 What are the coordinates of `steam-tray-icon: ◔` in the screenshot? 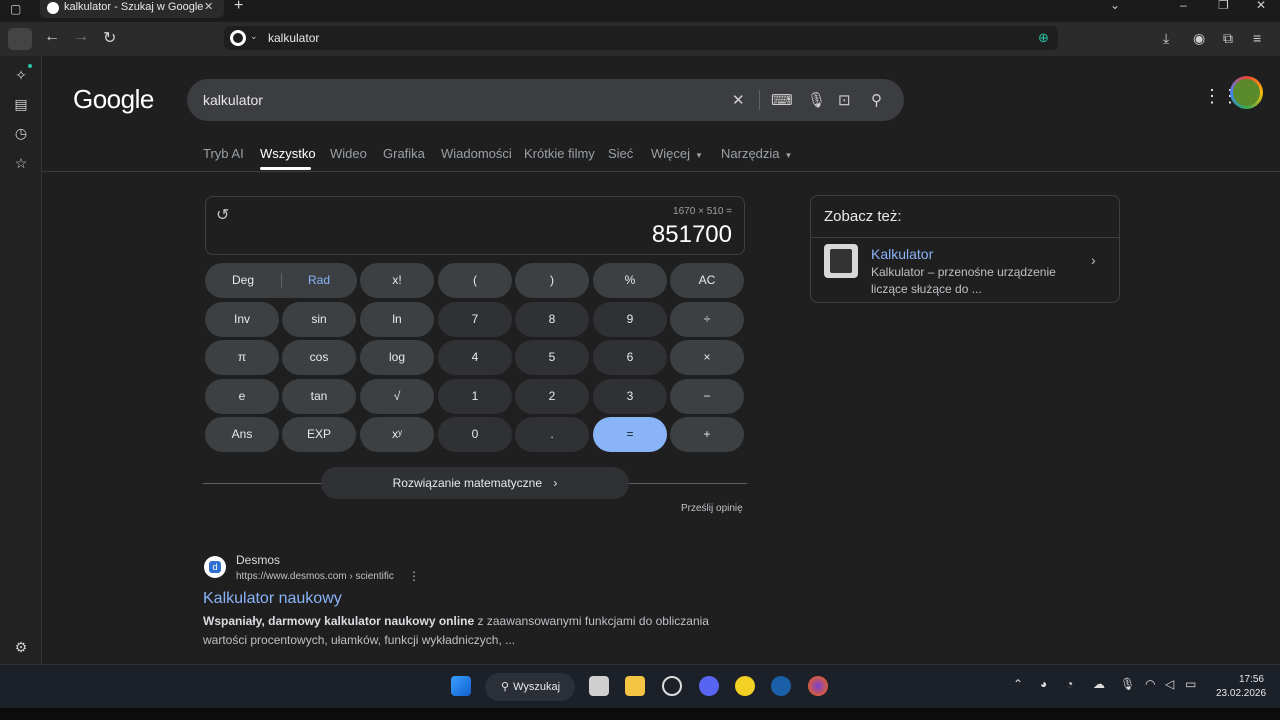 It's located at (1069, 684).